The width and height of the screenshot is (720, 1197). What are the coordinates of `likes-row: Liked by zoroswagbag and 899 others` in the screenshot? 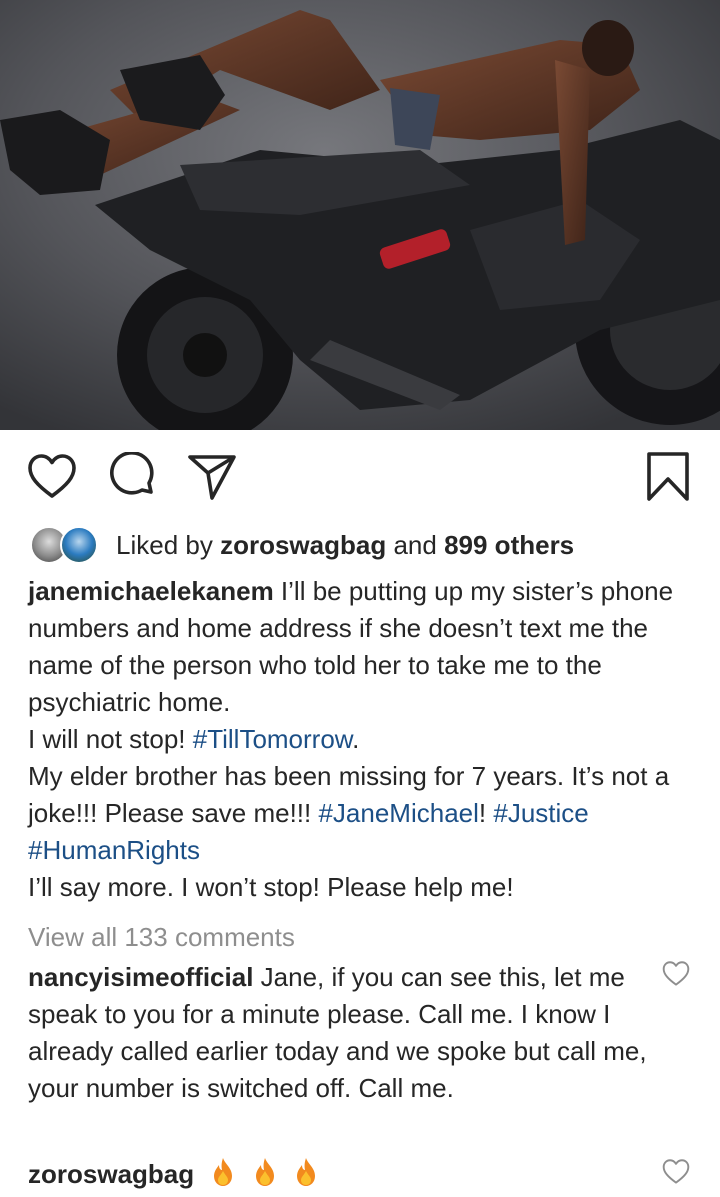 It's located at (302, 545).